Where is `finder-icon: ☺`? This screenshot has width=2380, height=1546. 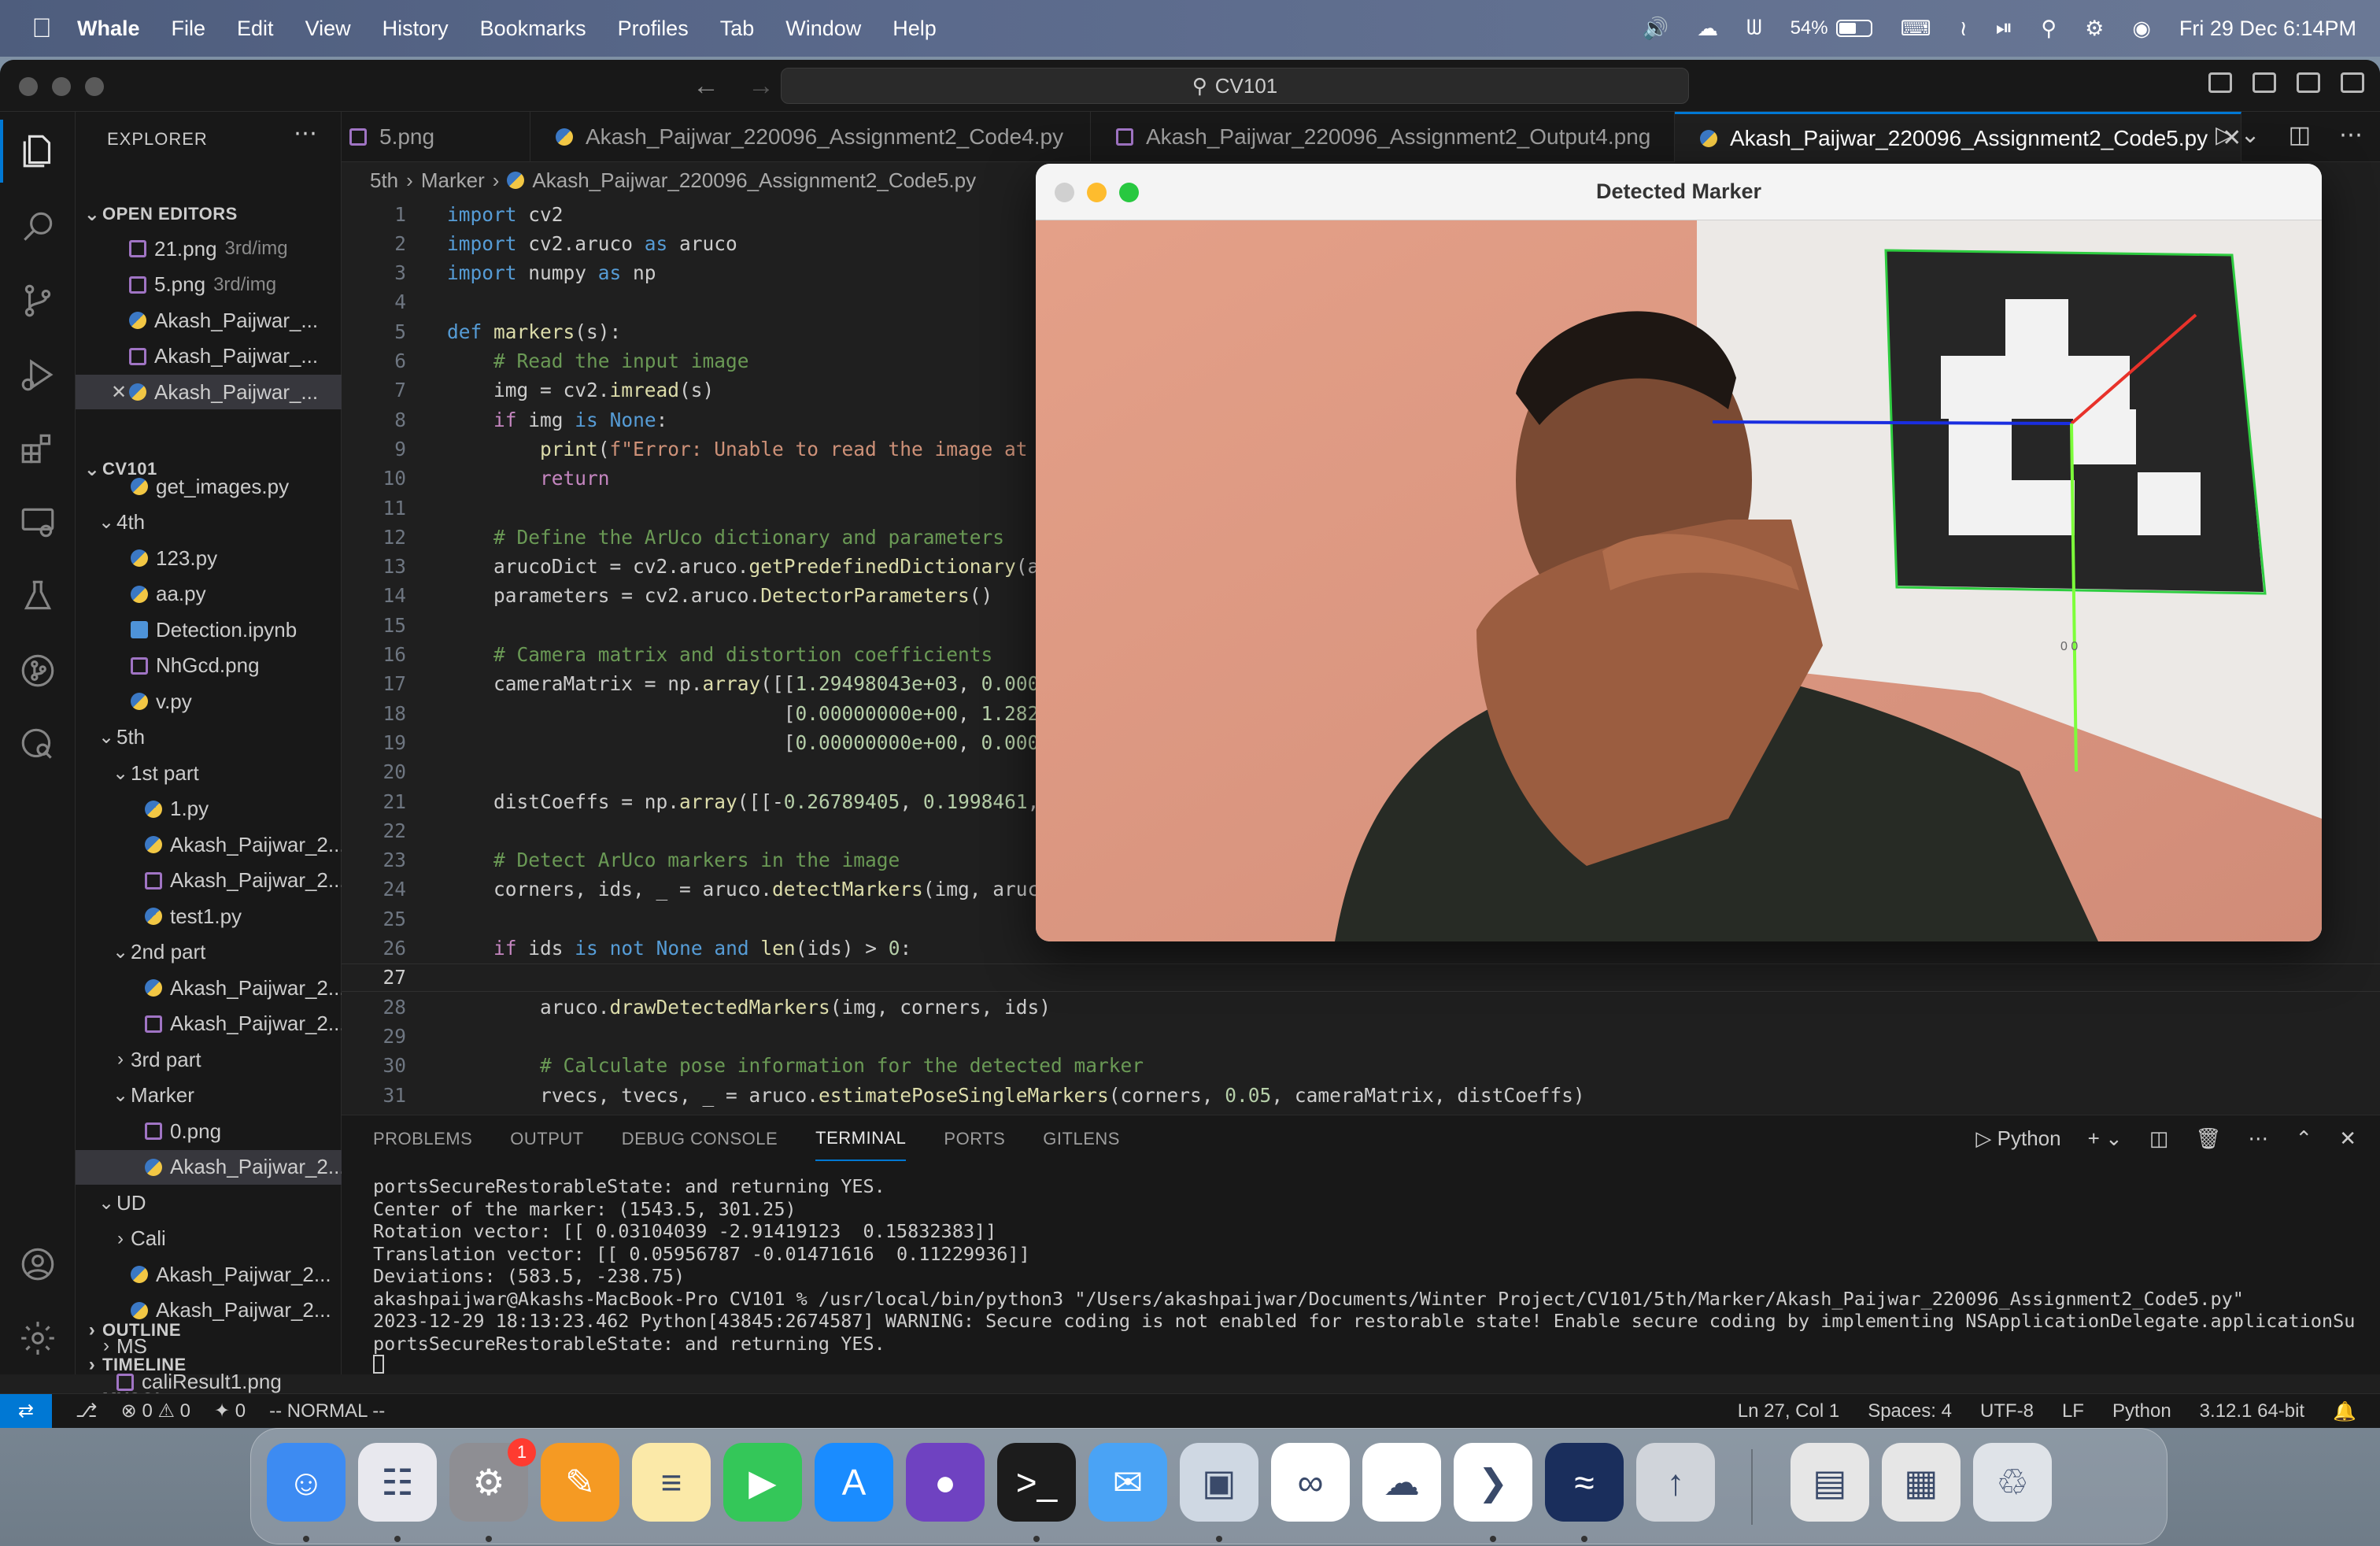 finder-icon: ☺ is located at coordinates (306, 1482).